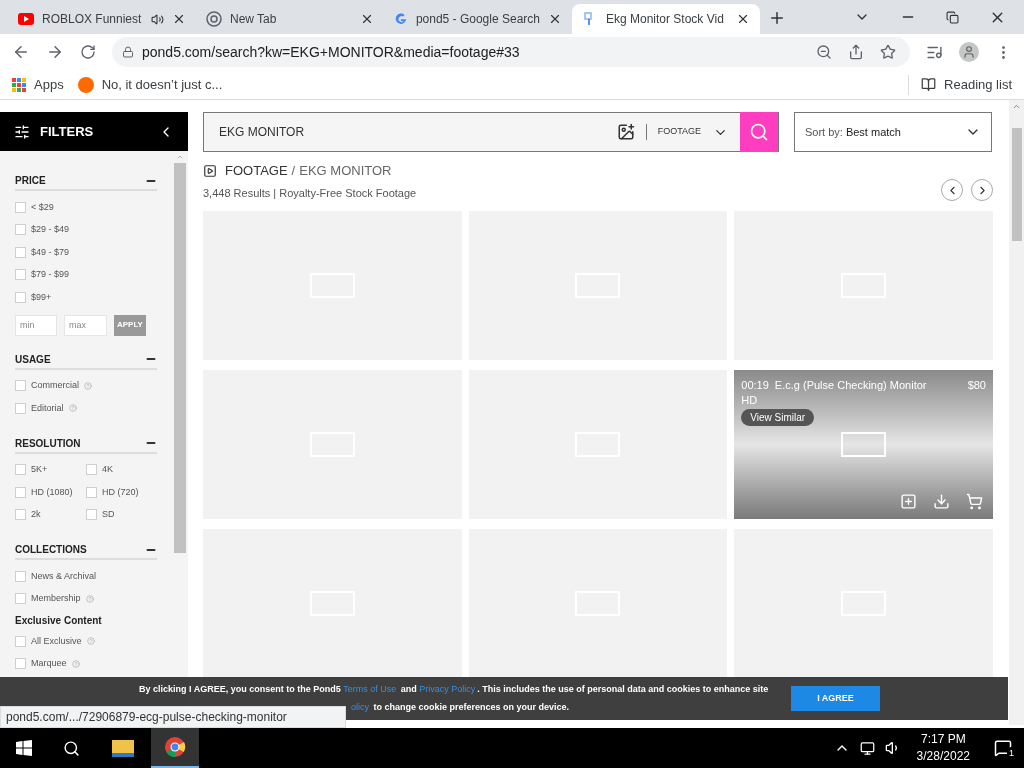  I want to click on filter-label: $99+, so click(41, 297).